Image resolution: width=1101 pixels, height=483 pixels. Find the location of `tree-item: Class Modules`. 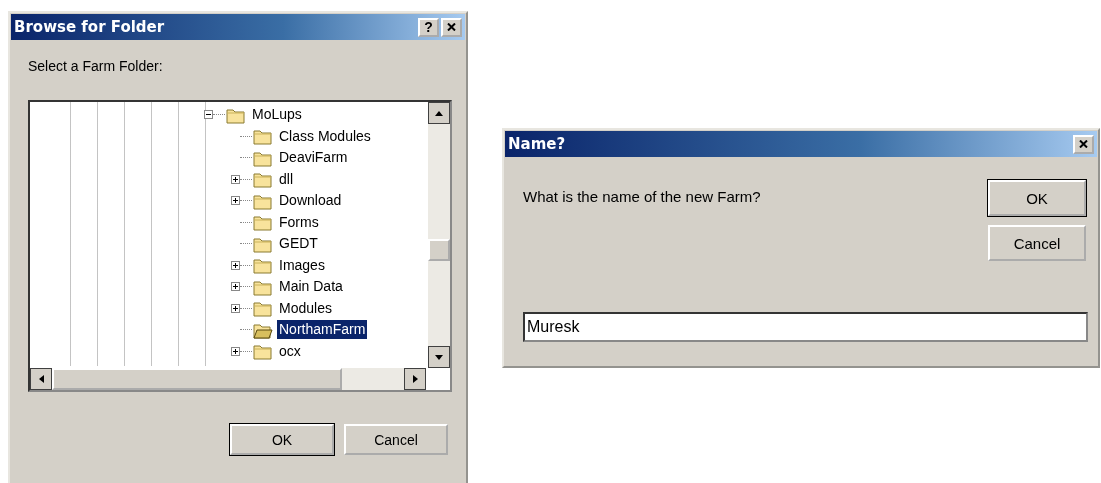

tree-item: Class Modules is located at coordinates (325, 136).